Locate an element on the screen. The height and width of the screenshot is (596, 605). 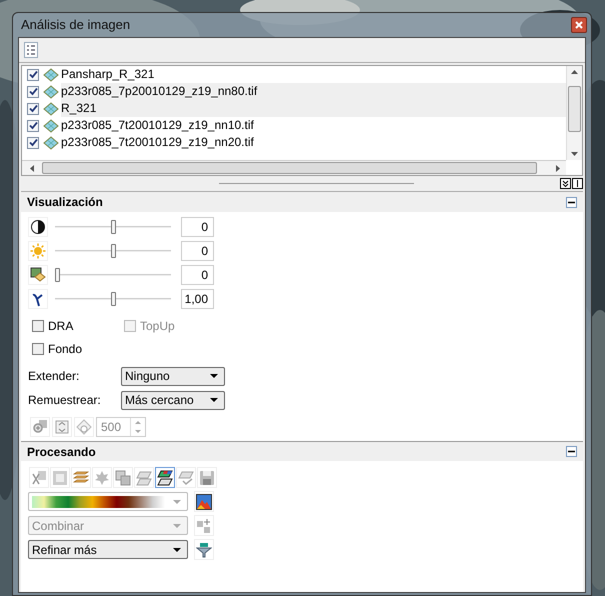
frame-icon is located at coordinates (60, 478).